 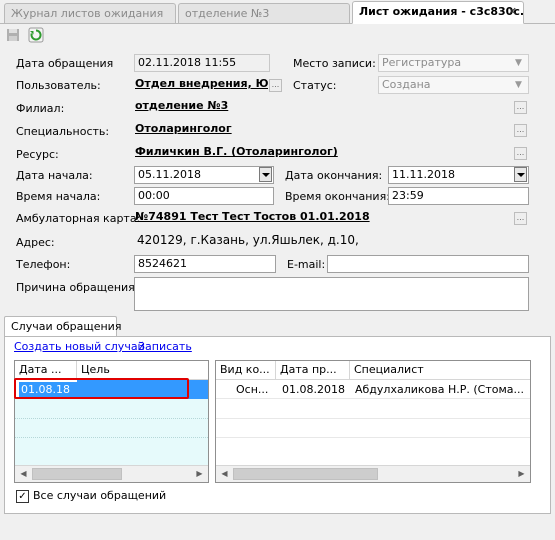 What do you see at coordinates (334, 63) in the screenshot?
I see `place-label: Место записи:` at bounding box center [334, 63].